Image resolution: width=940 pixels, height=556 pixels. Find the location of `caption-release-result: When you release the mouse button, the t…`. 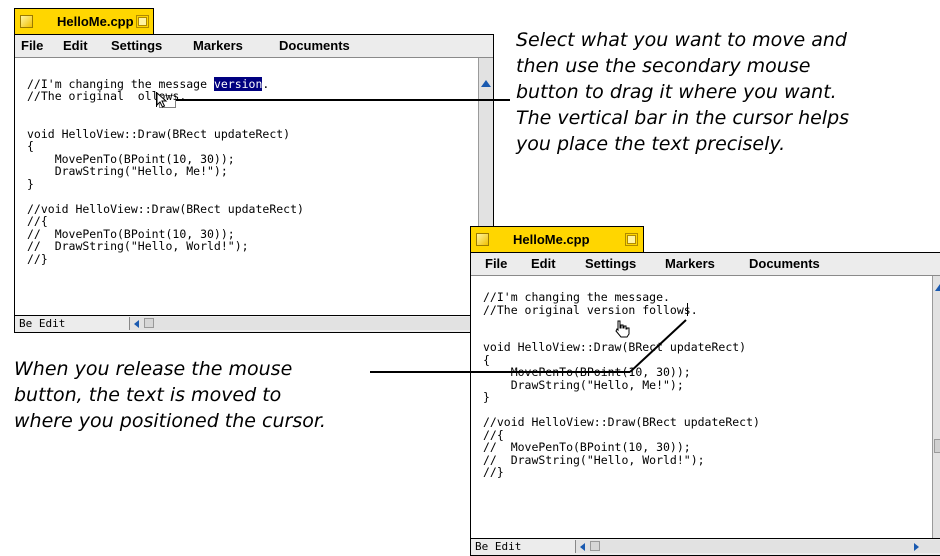

caption-release-result: When you release the mouse button, the t… is located at coordinates (170, 395).